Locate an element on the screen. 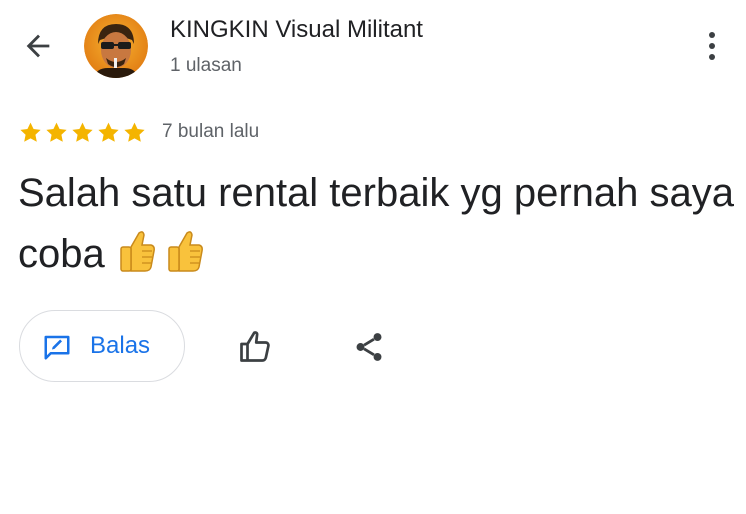 This screenshot has height=514, width=746. reply-label: Balas is located at coordinates (120, 345).